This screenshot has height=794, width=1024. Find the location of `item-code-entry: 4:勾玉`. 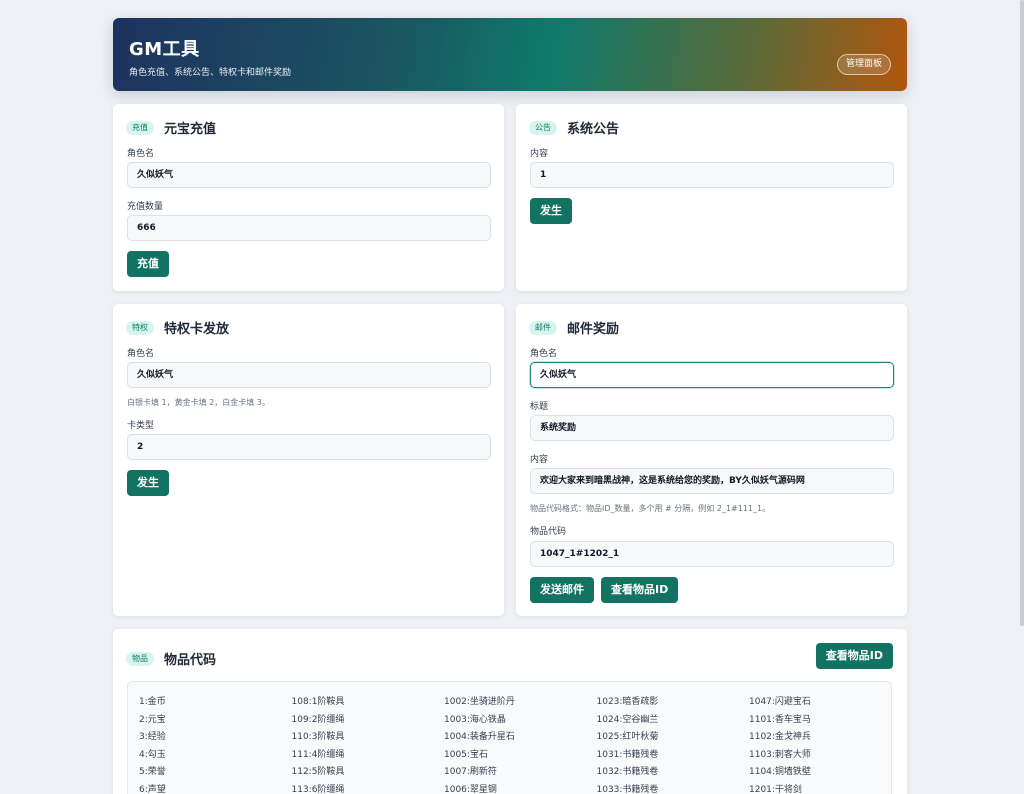

item-code-entry: 4:勾玉 is located at coordinates (152, 754).